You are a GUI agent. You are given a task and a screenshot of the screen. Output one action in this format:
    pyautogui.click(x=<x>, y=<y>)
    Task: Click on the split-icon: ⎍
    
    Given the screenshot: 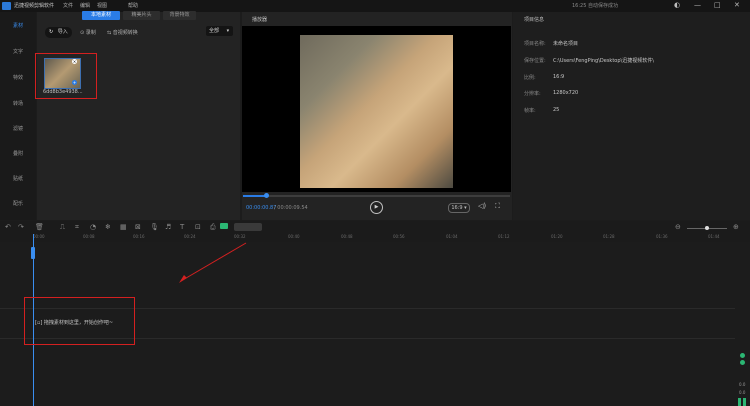 What is the action you would take?
    pyautogui.click(x=62, y=227)
    